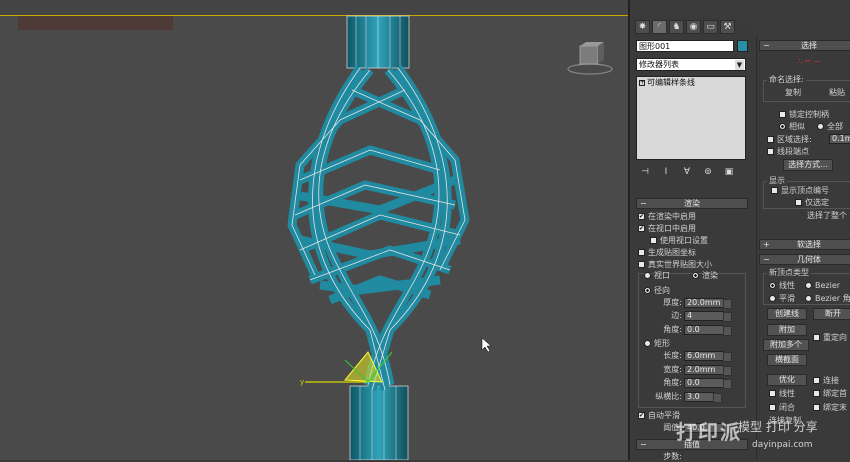 The image size is (850, 462). Describe the element at coordinates (486, 345) in the screenshot. I see `mouse-cursor-icon` at that location.